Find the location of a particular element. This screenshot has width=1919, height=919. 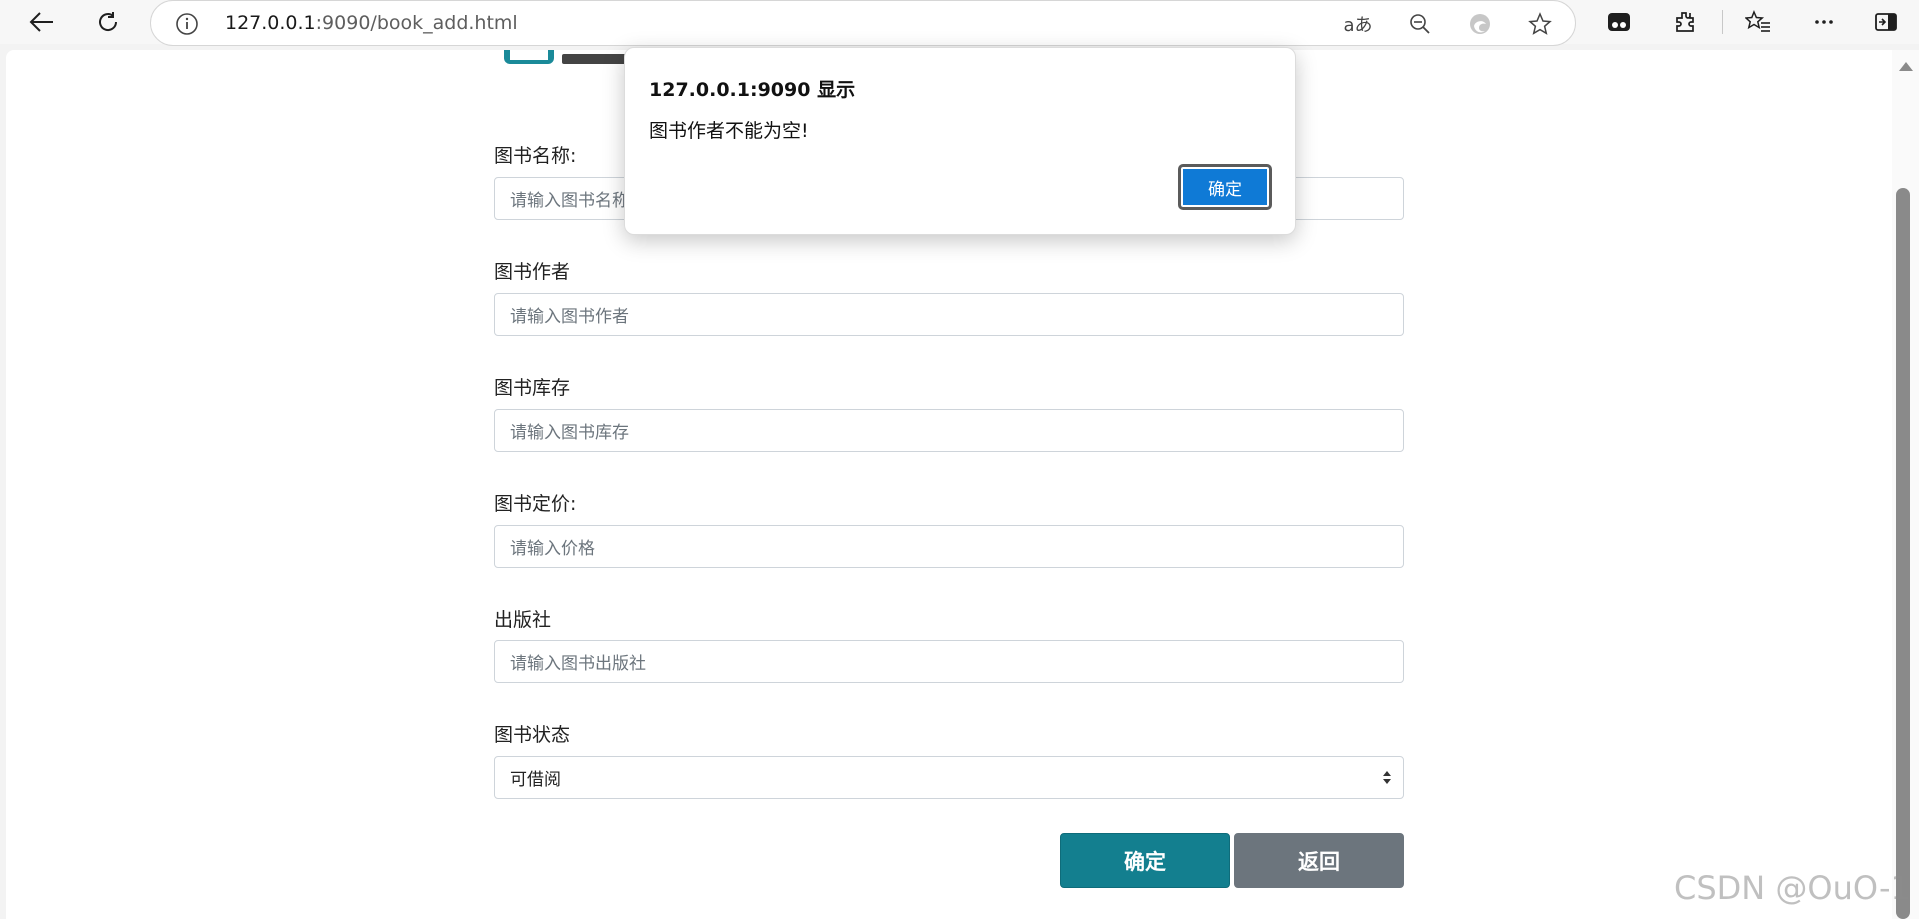

url-host: 127.0.0.1 is located at coordinates (270, 23).